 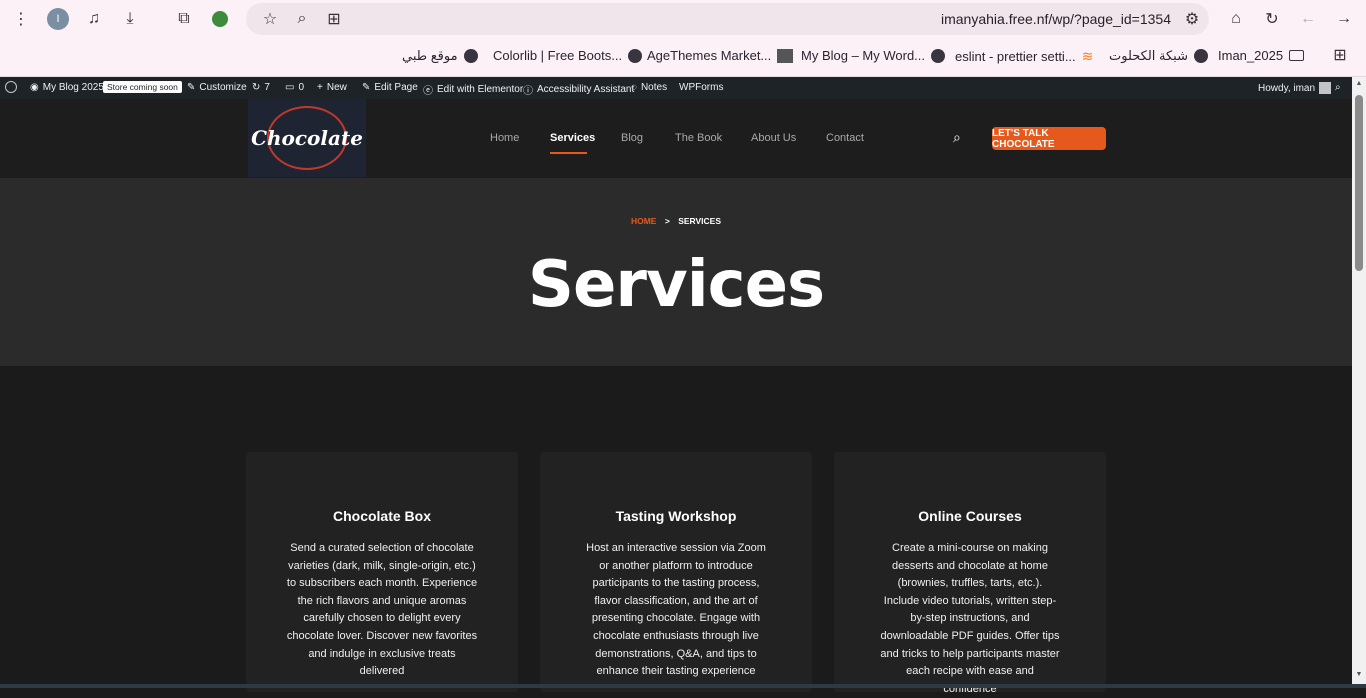 What do you see at coordinates (440, 56) in the screenshot?
I see `bookmark-item: موقع طبي` at bounding box center [440, 56].